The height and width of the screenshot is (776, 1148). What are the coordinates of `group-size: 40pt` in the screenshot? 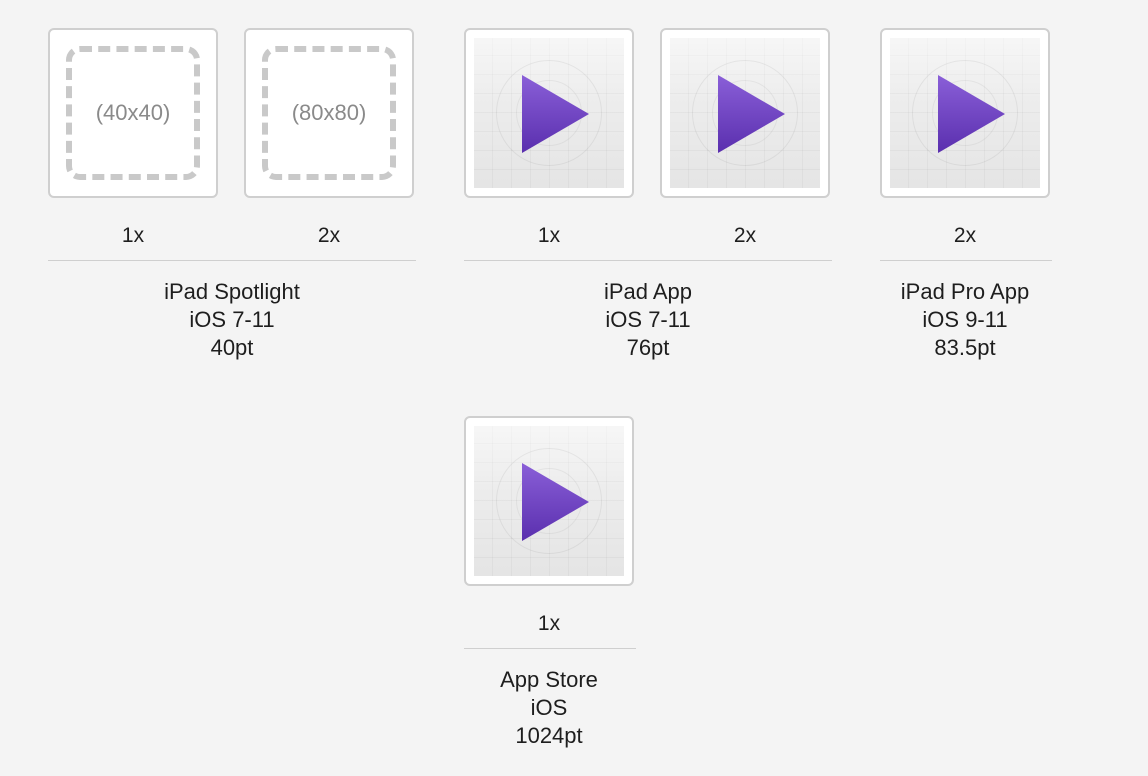 It's located at (232, 347).